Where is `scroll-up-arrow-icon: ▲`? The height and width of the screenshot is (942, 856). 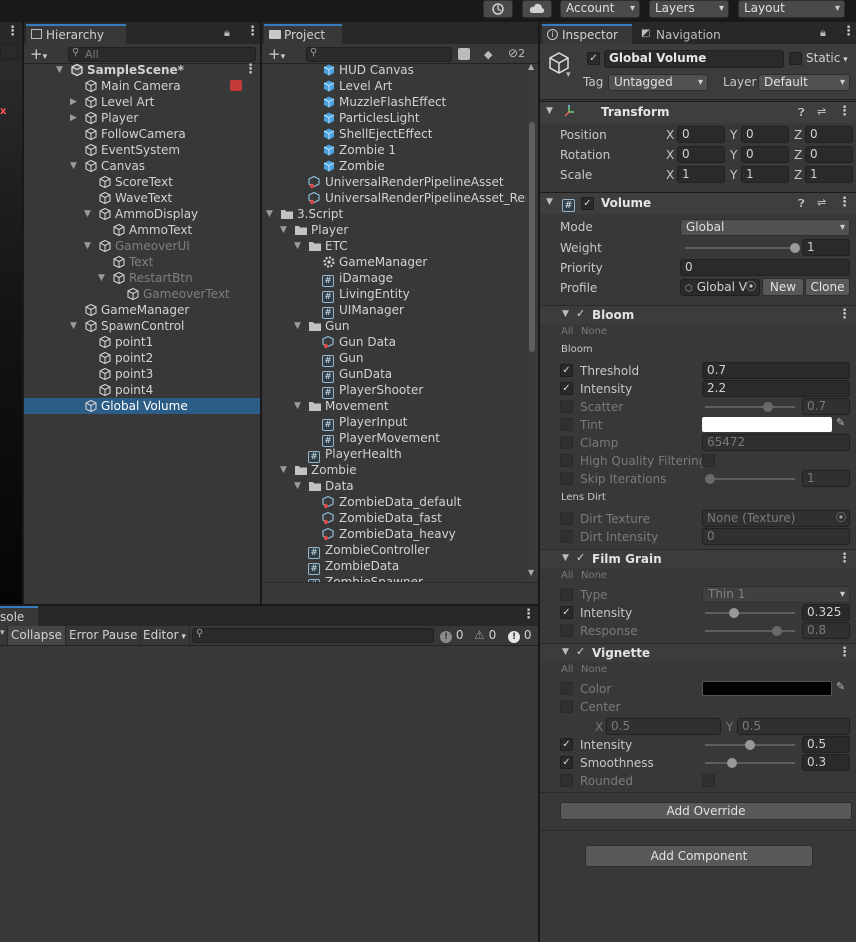
scroll-up-arrow-icon: ▲ is located at coordinates (531, 66).